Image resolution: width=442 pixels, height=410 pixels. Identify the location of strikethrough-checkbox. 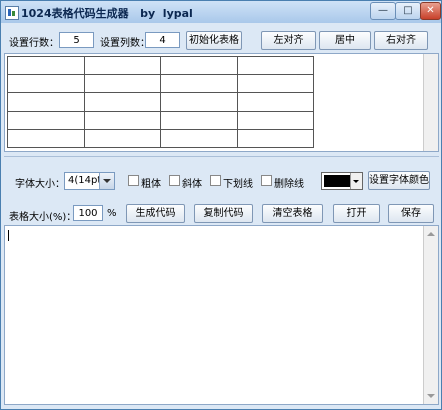
(266, 180).